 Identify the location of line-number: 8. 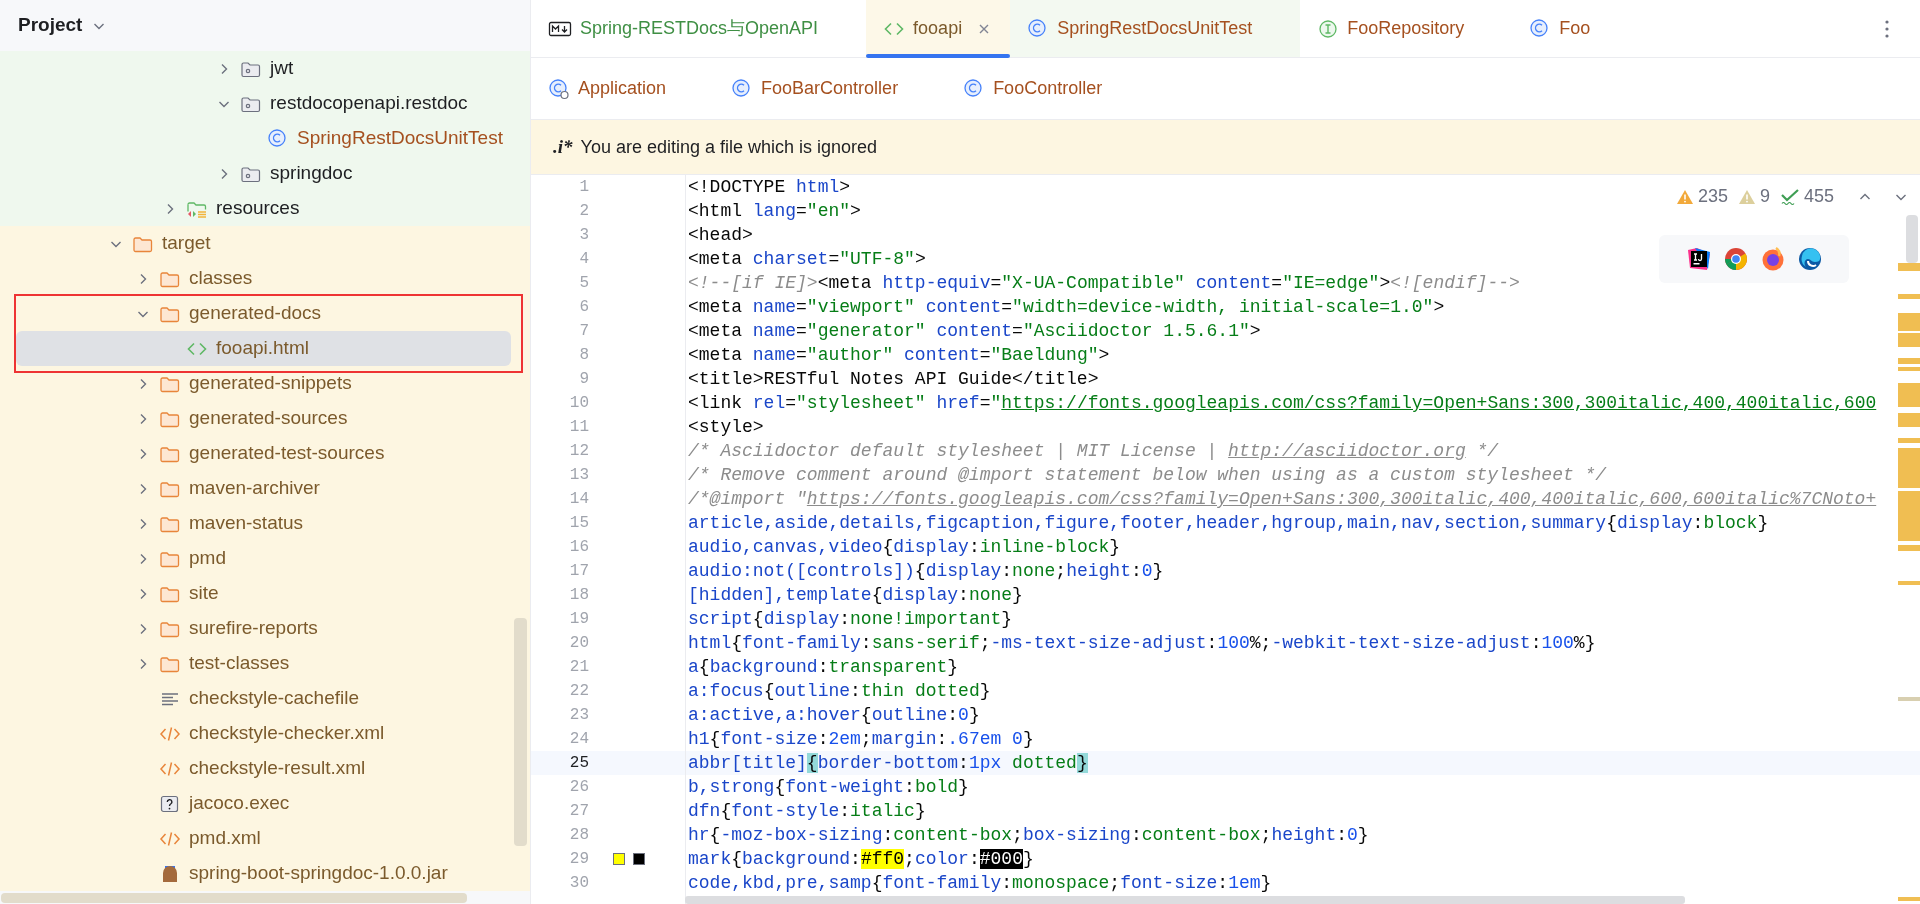
(583, 355).